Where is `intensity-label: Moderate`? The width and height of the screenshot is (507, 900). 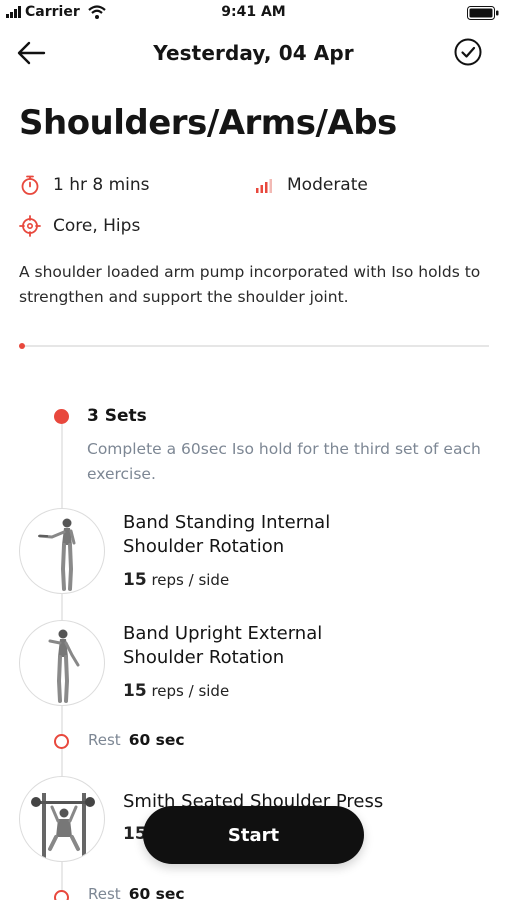
intensity-label: Moderate is located at coordinates (327, 185).